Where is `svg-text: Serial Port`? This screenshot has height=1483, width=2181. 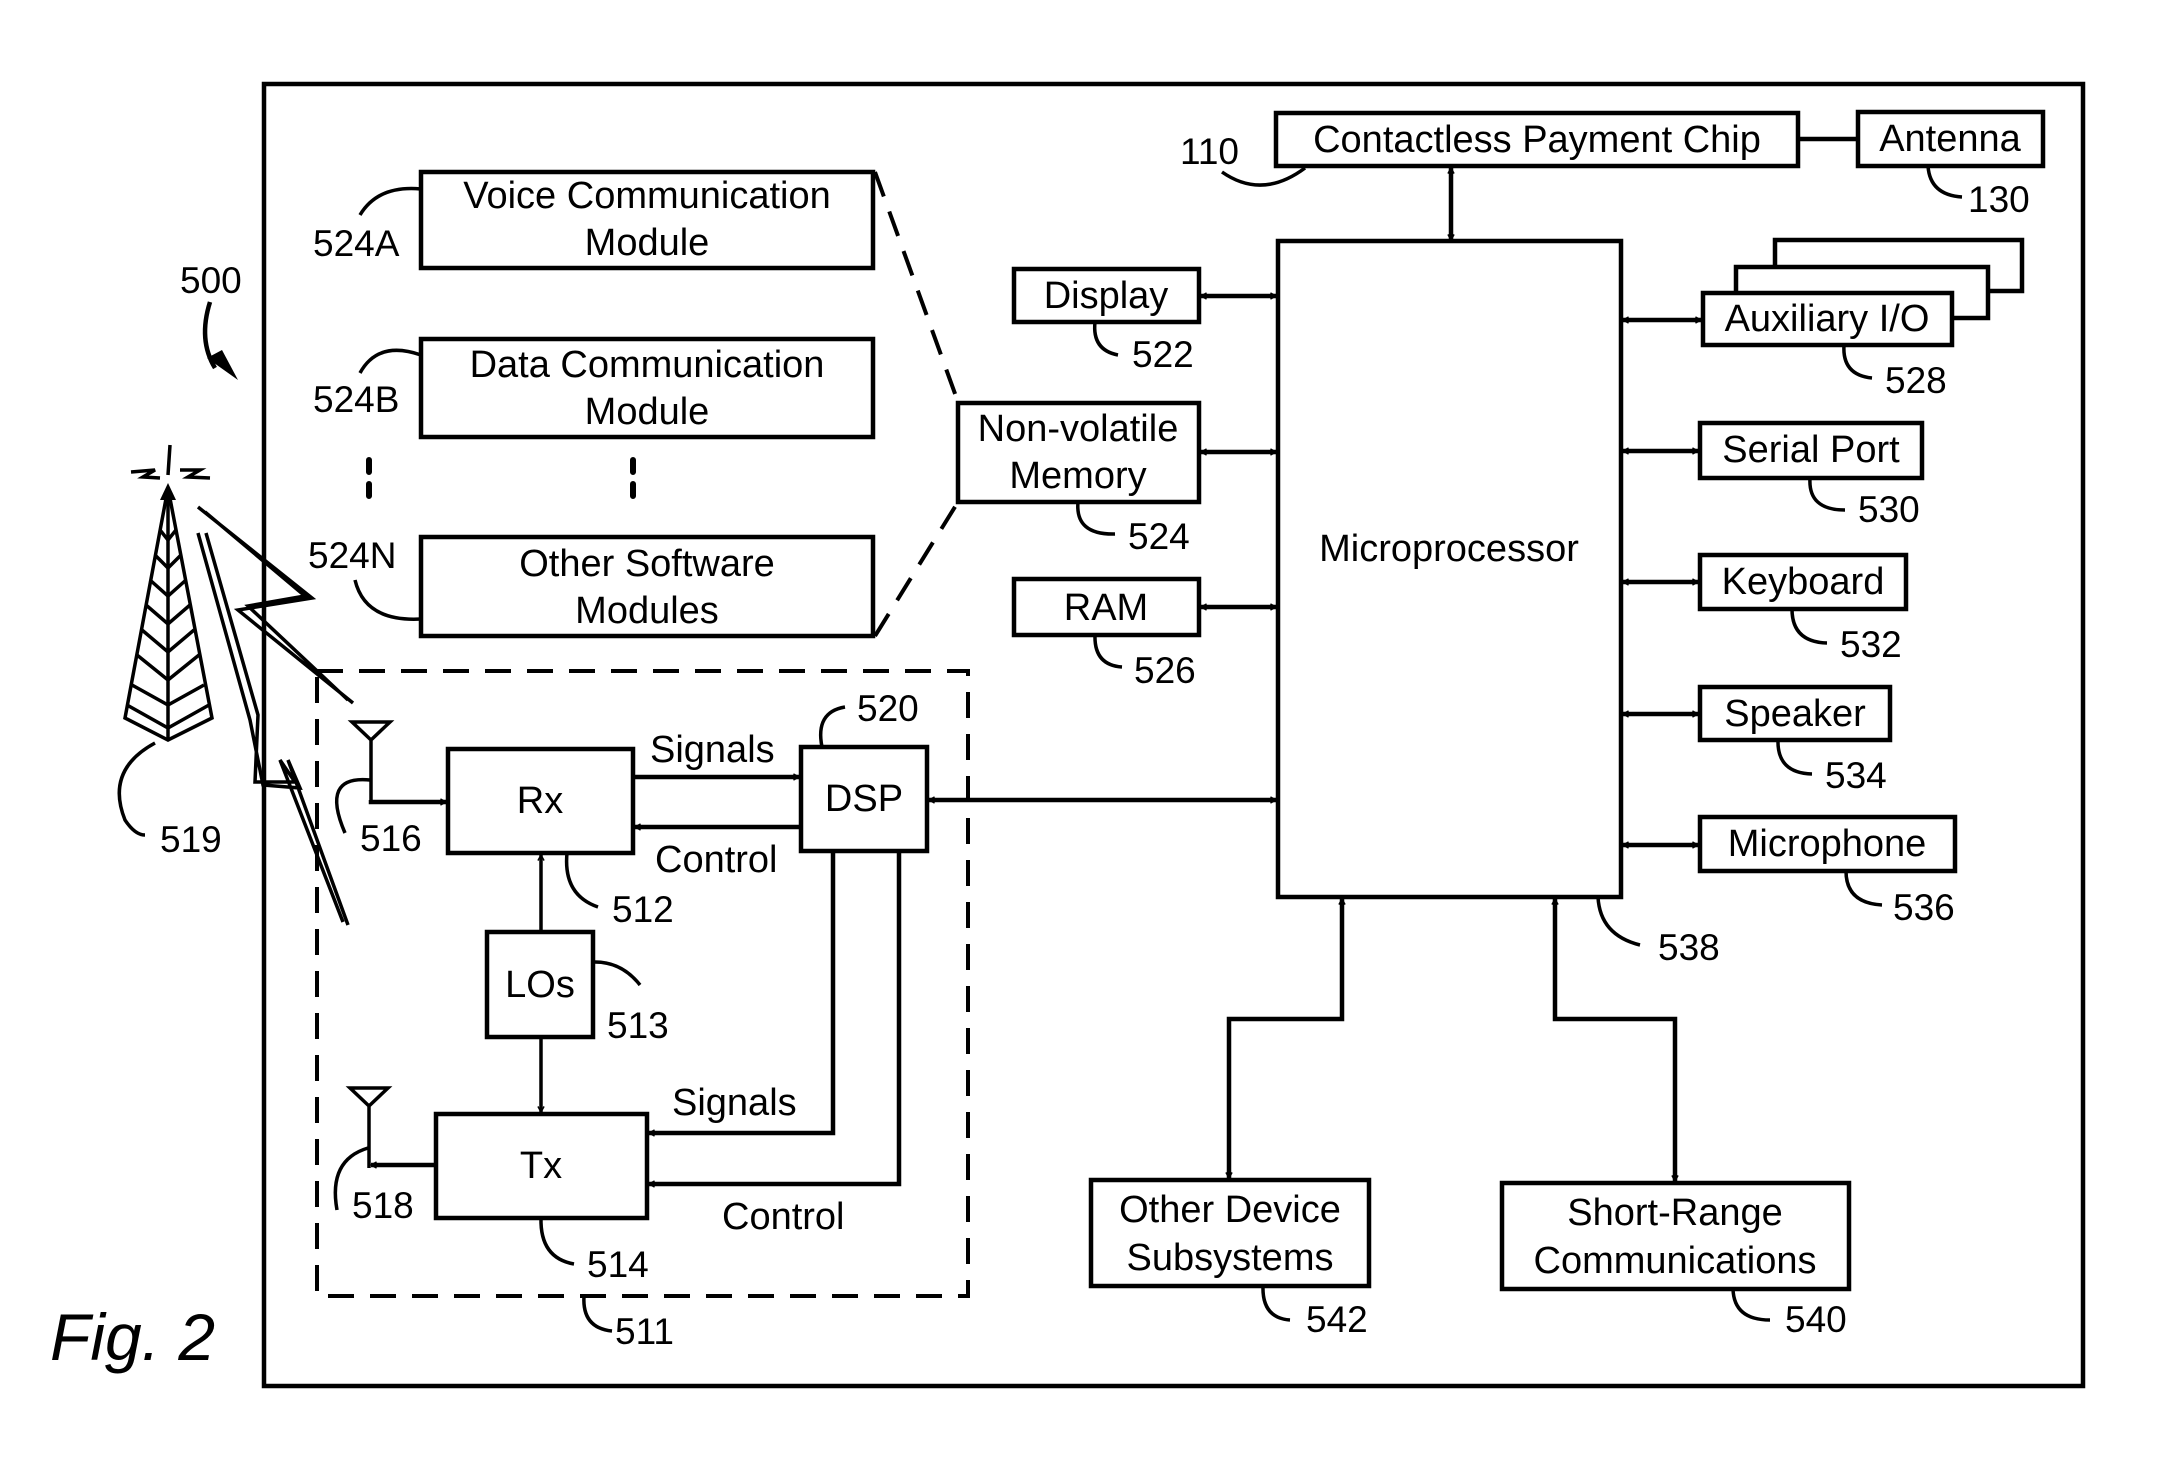
svg-text: Serial Port is located at coordinates (1811, 450).